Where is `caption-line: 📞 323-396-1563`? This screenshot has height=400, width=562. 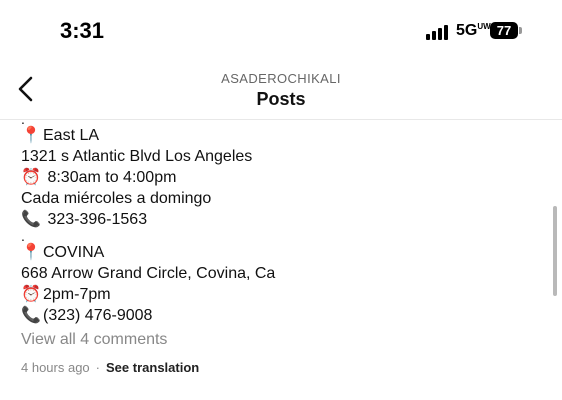
caption-line: 📞 323-396-1563 is located at coordinates (271, 219).